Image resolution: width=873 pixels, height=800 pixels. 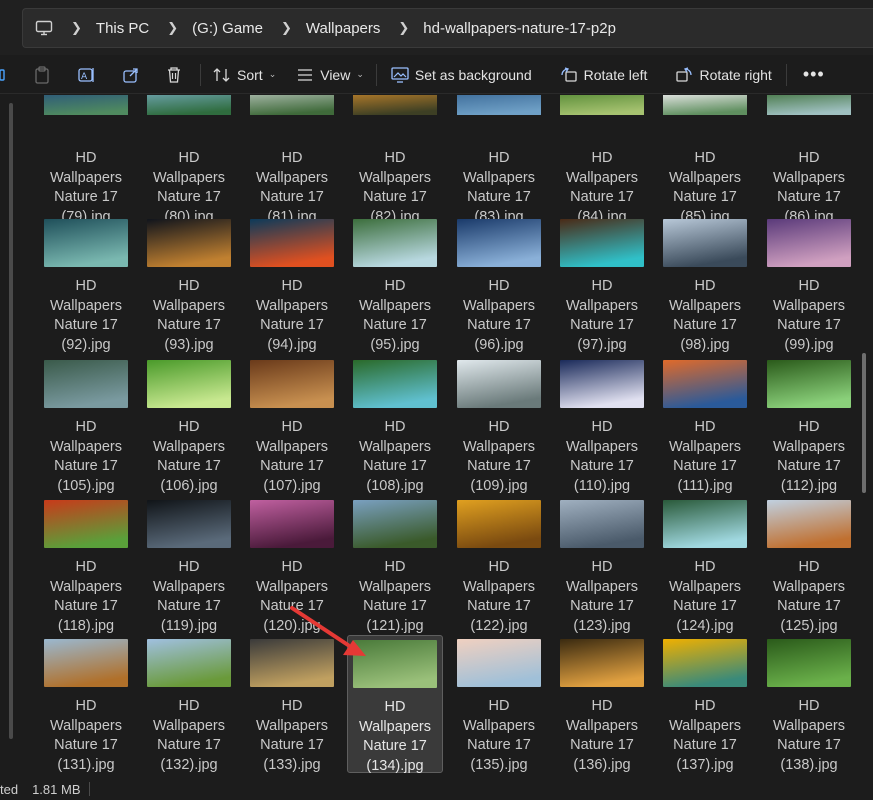 I want to click on more-options-icon: •••, so click(x=814, y=75).